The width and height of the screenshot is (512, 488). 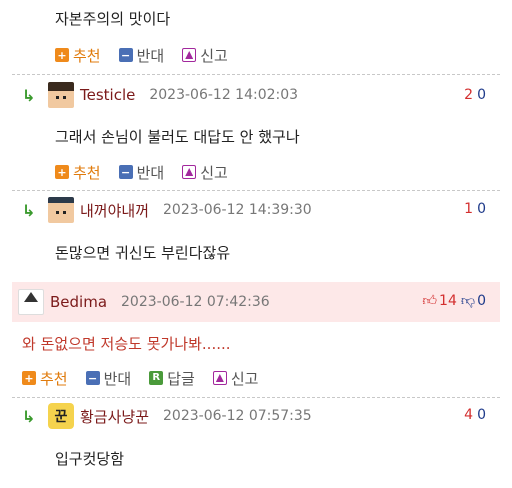 What do you see at coordinates (468, 300) in the screenshot?
I see `thumb-down-icon: 👎︎` at bounding box center [468, 300].